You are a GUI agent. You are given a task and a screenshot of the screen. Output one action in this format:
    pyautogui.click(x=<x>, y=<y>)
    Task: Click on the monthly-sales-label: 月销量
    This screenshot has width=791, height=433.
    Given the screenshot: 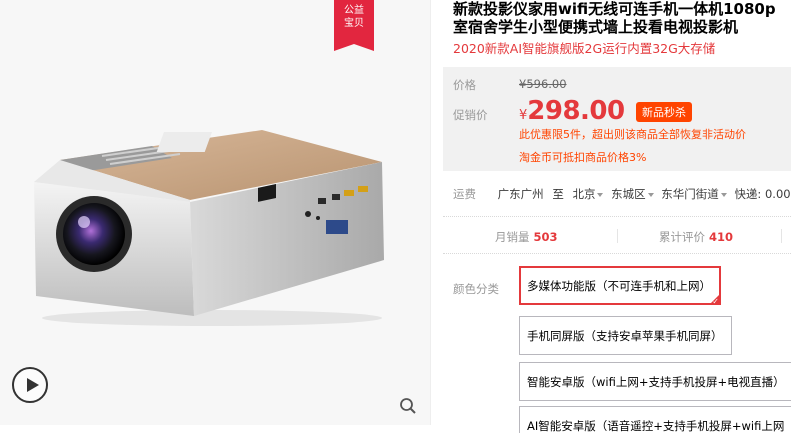 What is the action you would take?
    pyautogui.click(x=512, y=237)
    